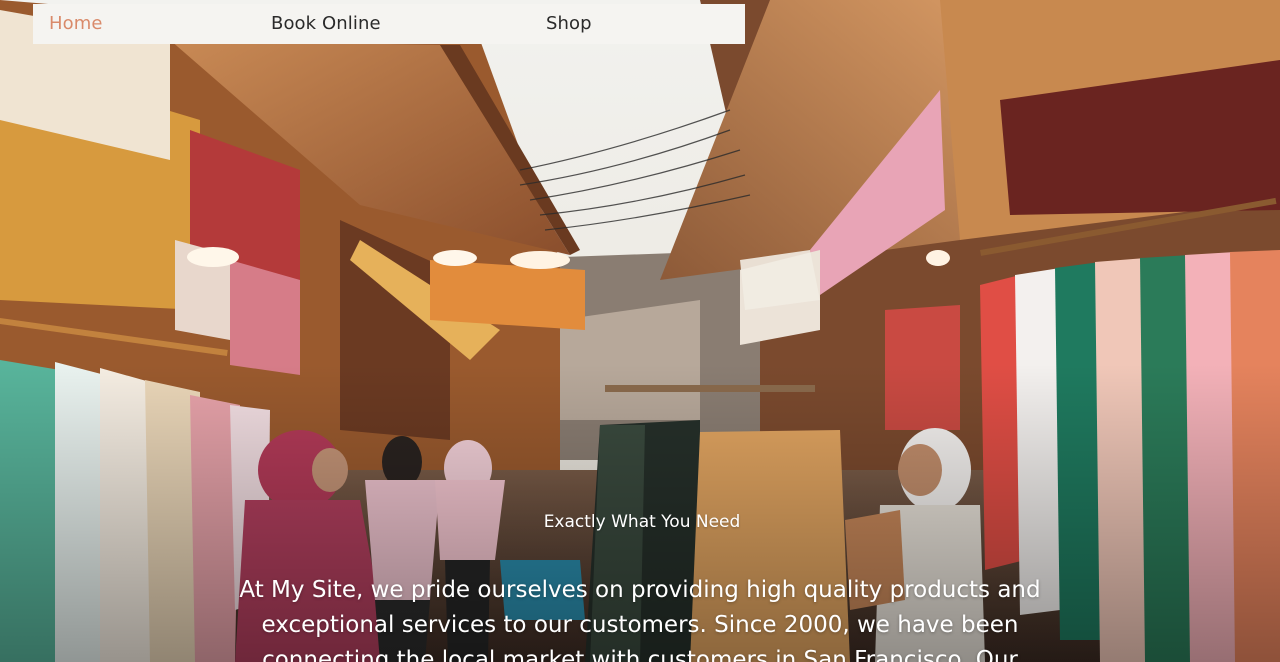 The width and height of the screenshot is (1280, 662). I want to click on nav-link-shop: Shop, so click(569, 23).